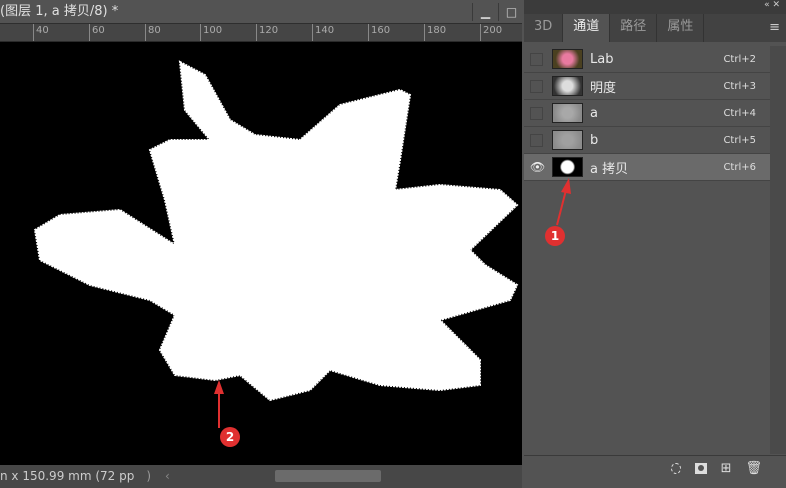 Image resolution: width=786 pixels, height=488 pixels. I want to click on annotation-badge-2: 2, so click(230, 437).